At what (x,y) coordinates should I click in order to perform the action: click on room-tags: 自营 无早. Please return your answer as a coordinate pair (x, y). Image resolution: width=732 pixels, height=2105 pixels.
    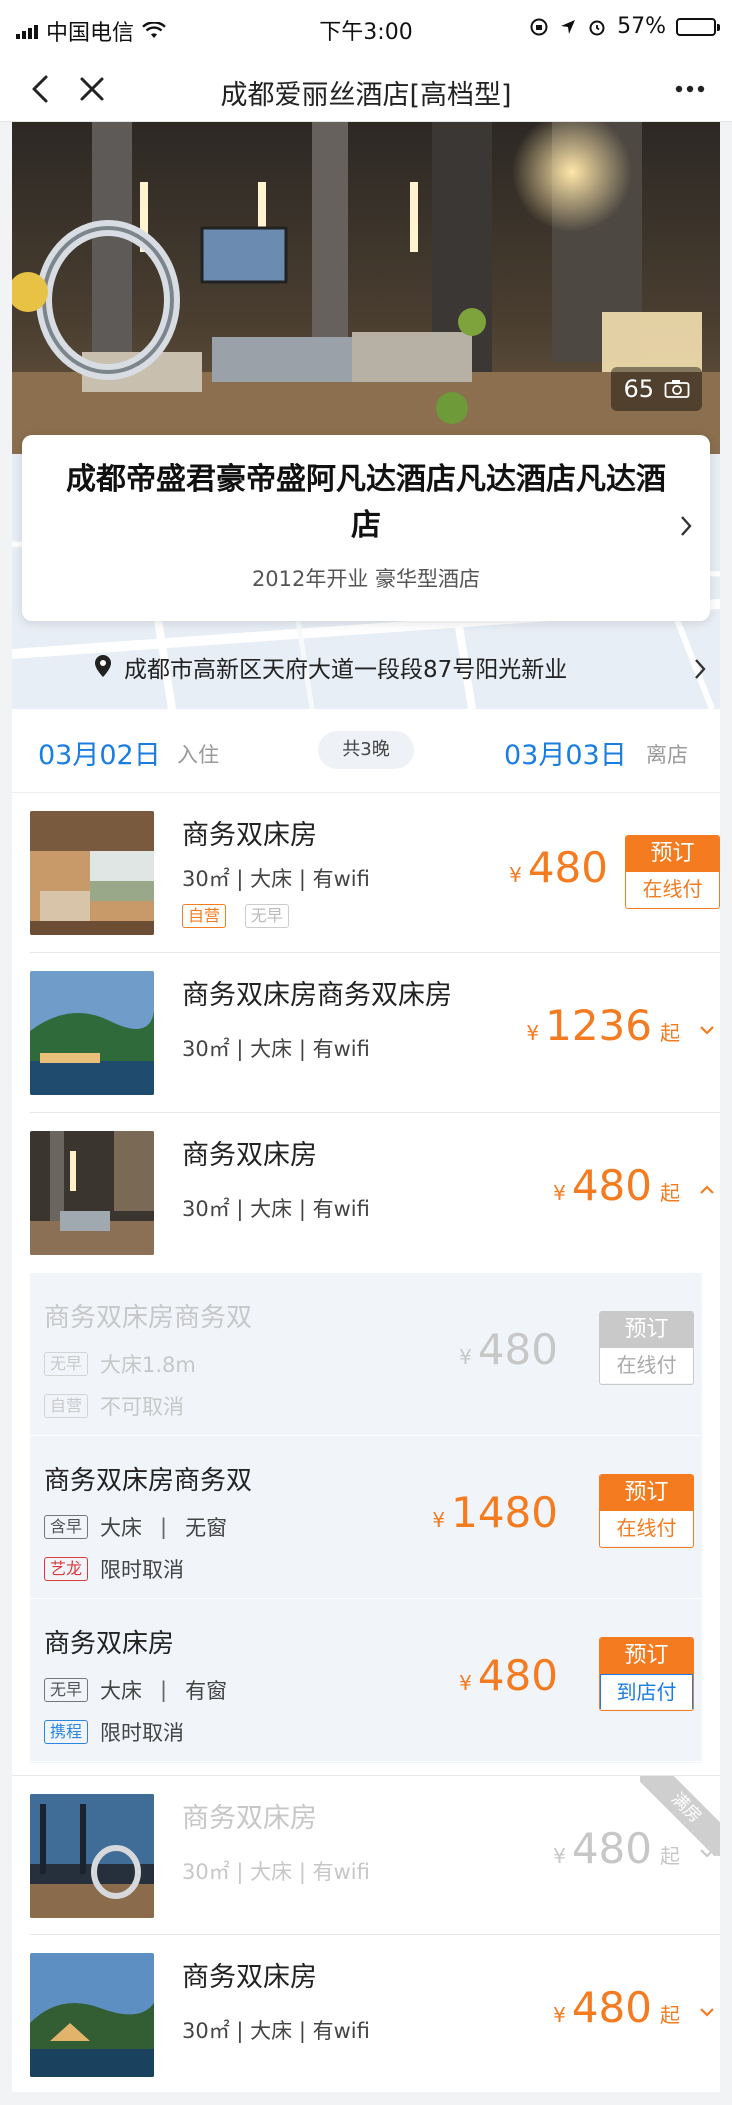
    Looking at the image, I should click on (241, 915).